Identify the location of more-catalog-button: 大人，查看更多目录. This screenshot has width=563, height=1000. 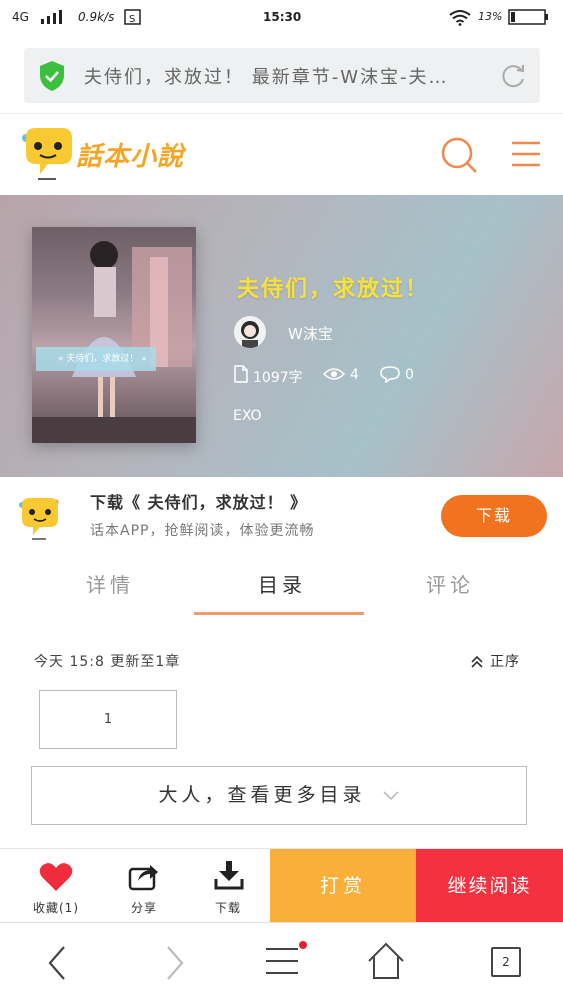
(279, 795).